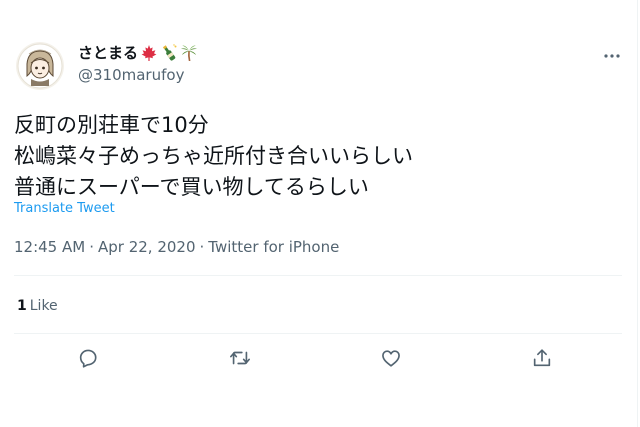 The image size is (640, 427). I want to click on retweet-icon, so click(240, 358).